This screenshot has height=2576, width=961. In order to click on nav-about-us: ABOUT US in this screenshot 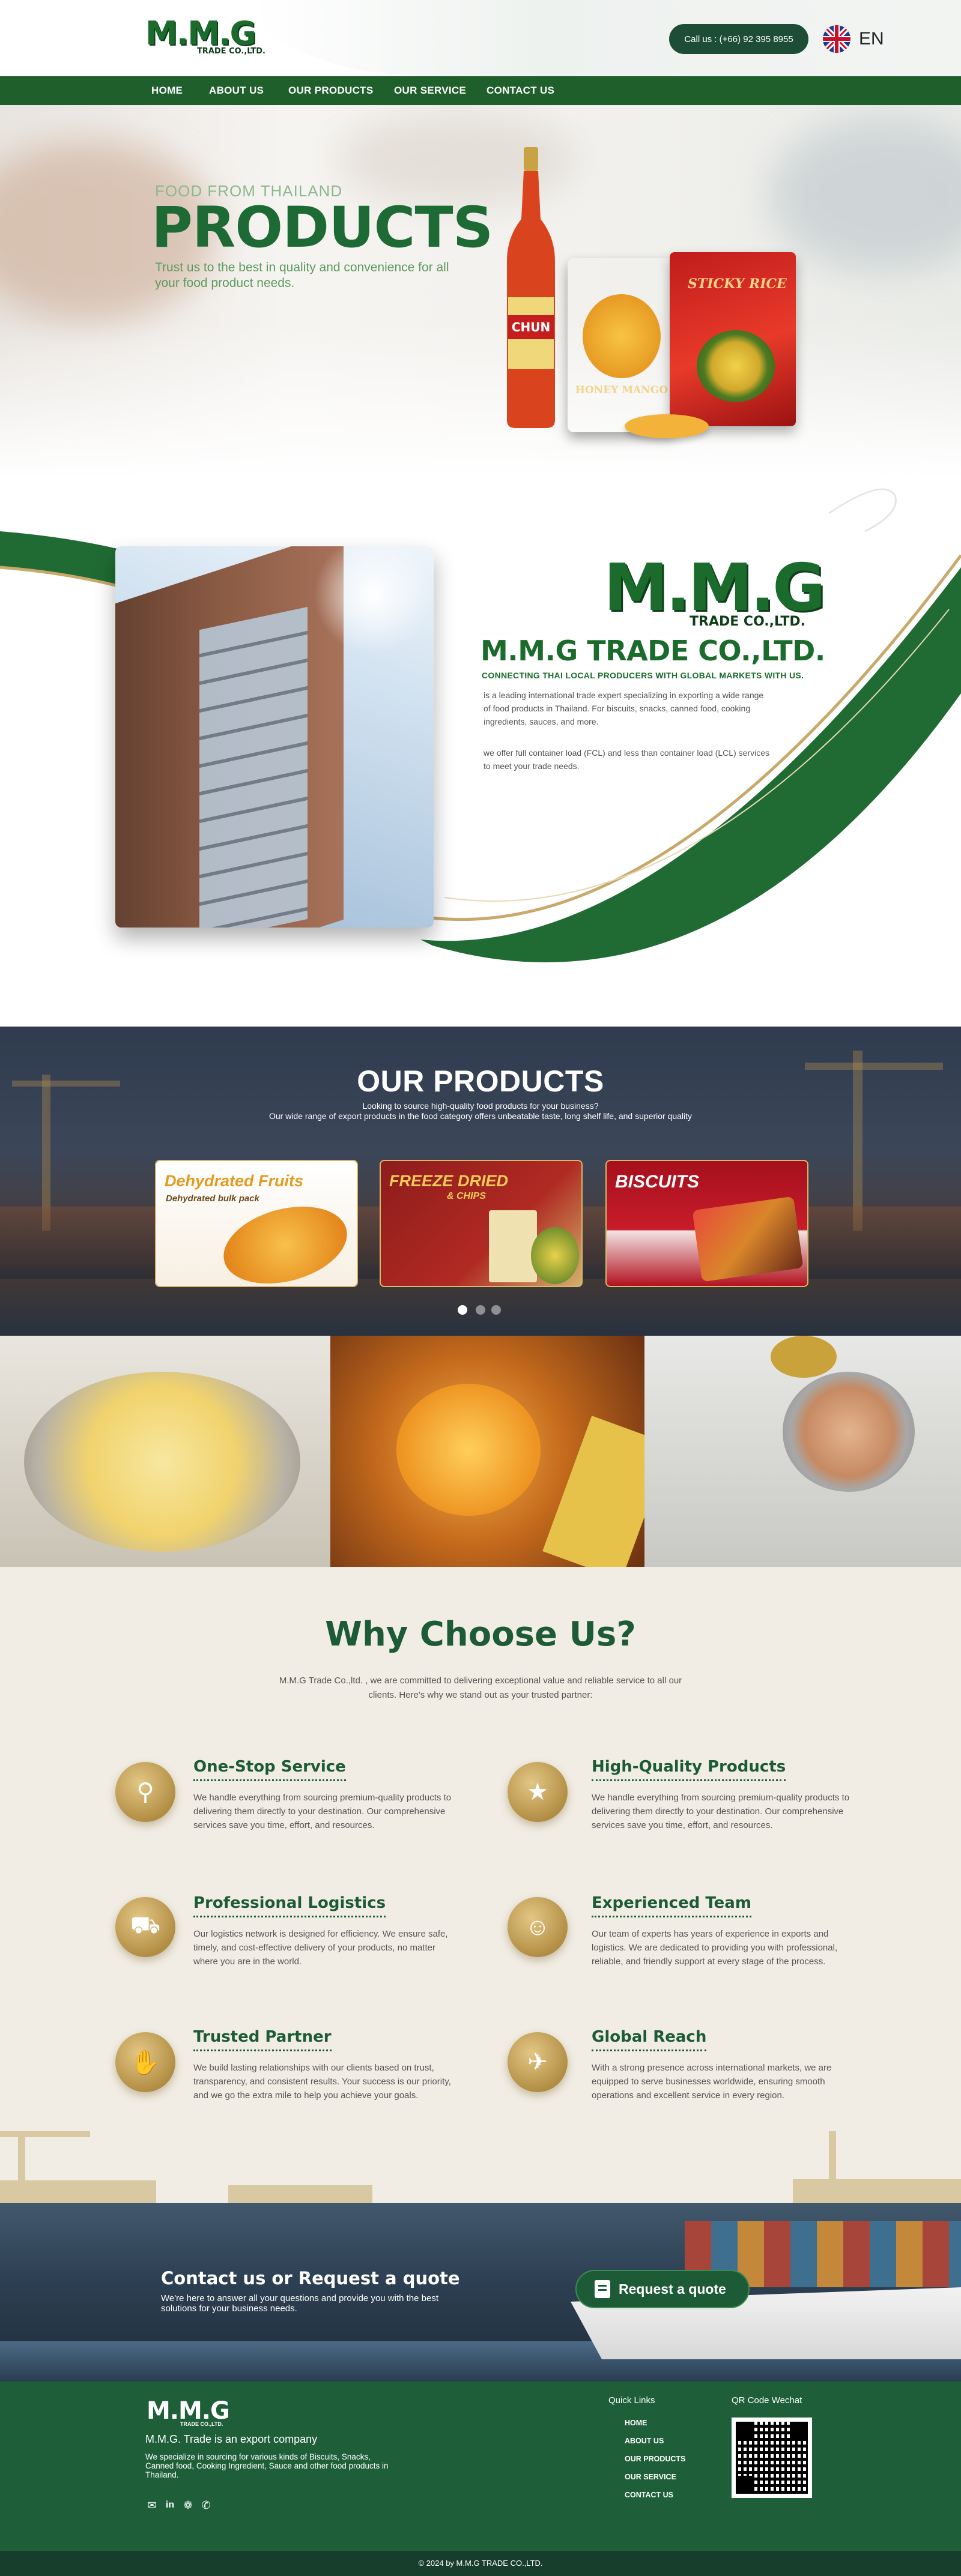, I will do `click(236, 90)`.